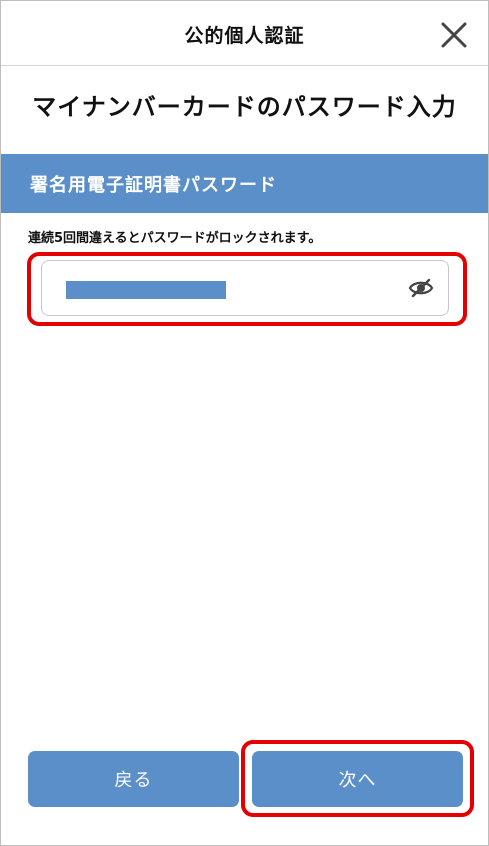 The image size is (489, 846). Describe the element at coordinates (244, 107) in the screenshot. I see `page-title: マイナンバーカードのパスワード入力` at that location.